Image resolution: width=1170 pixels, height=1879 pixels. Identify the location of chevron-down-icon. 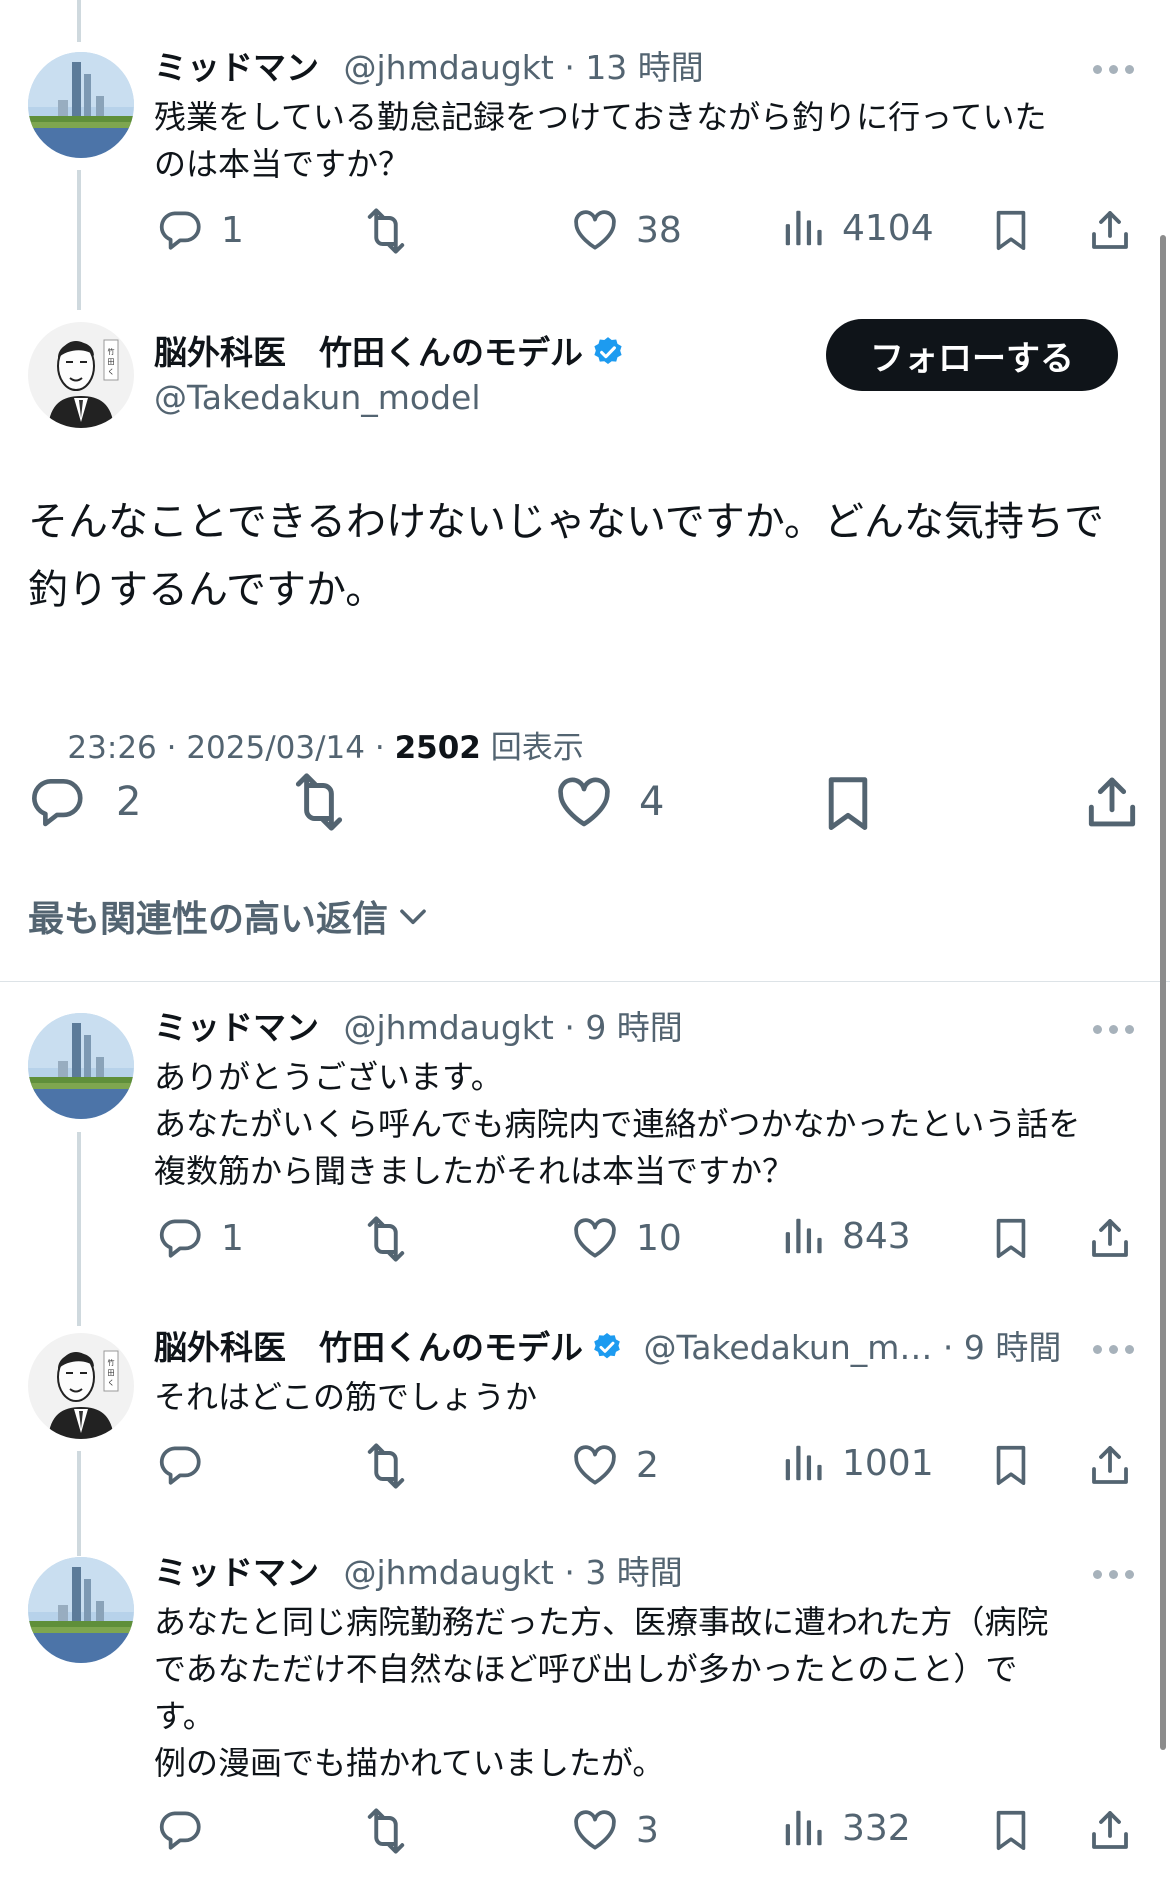
(413, 917).